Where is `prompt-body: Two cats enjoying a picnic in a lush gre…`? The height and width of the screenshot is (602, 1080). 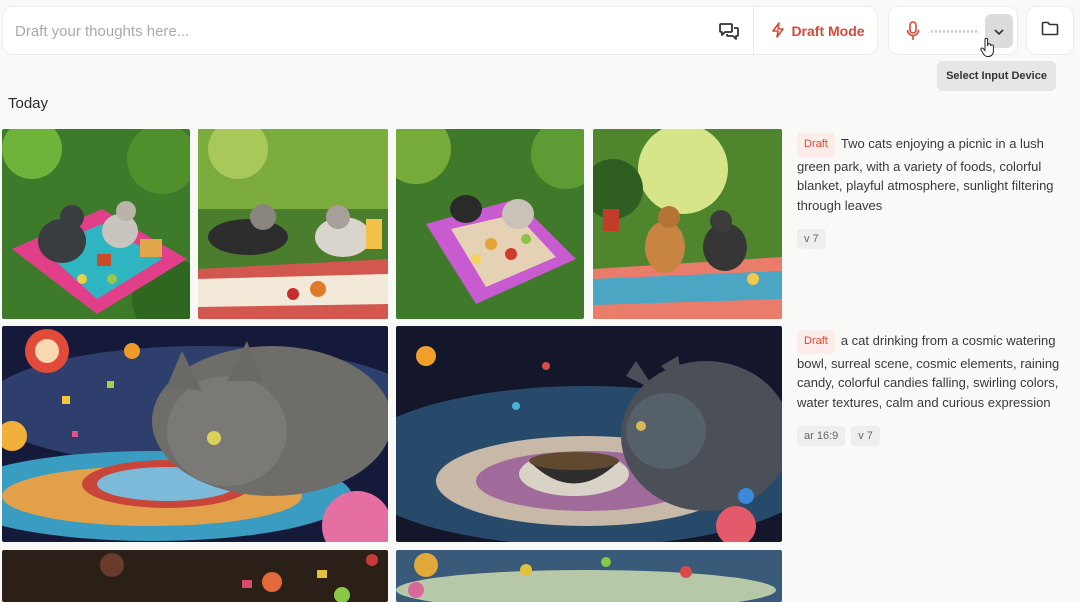
prompt-body: Two cats enjoying a picnic in a lush gre… is located at coordinates (925, 174).